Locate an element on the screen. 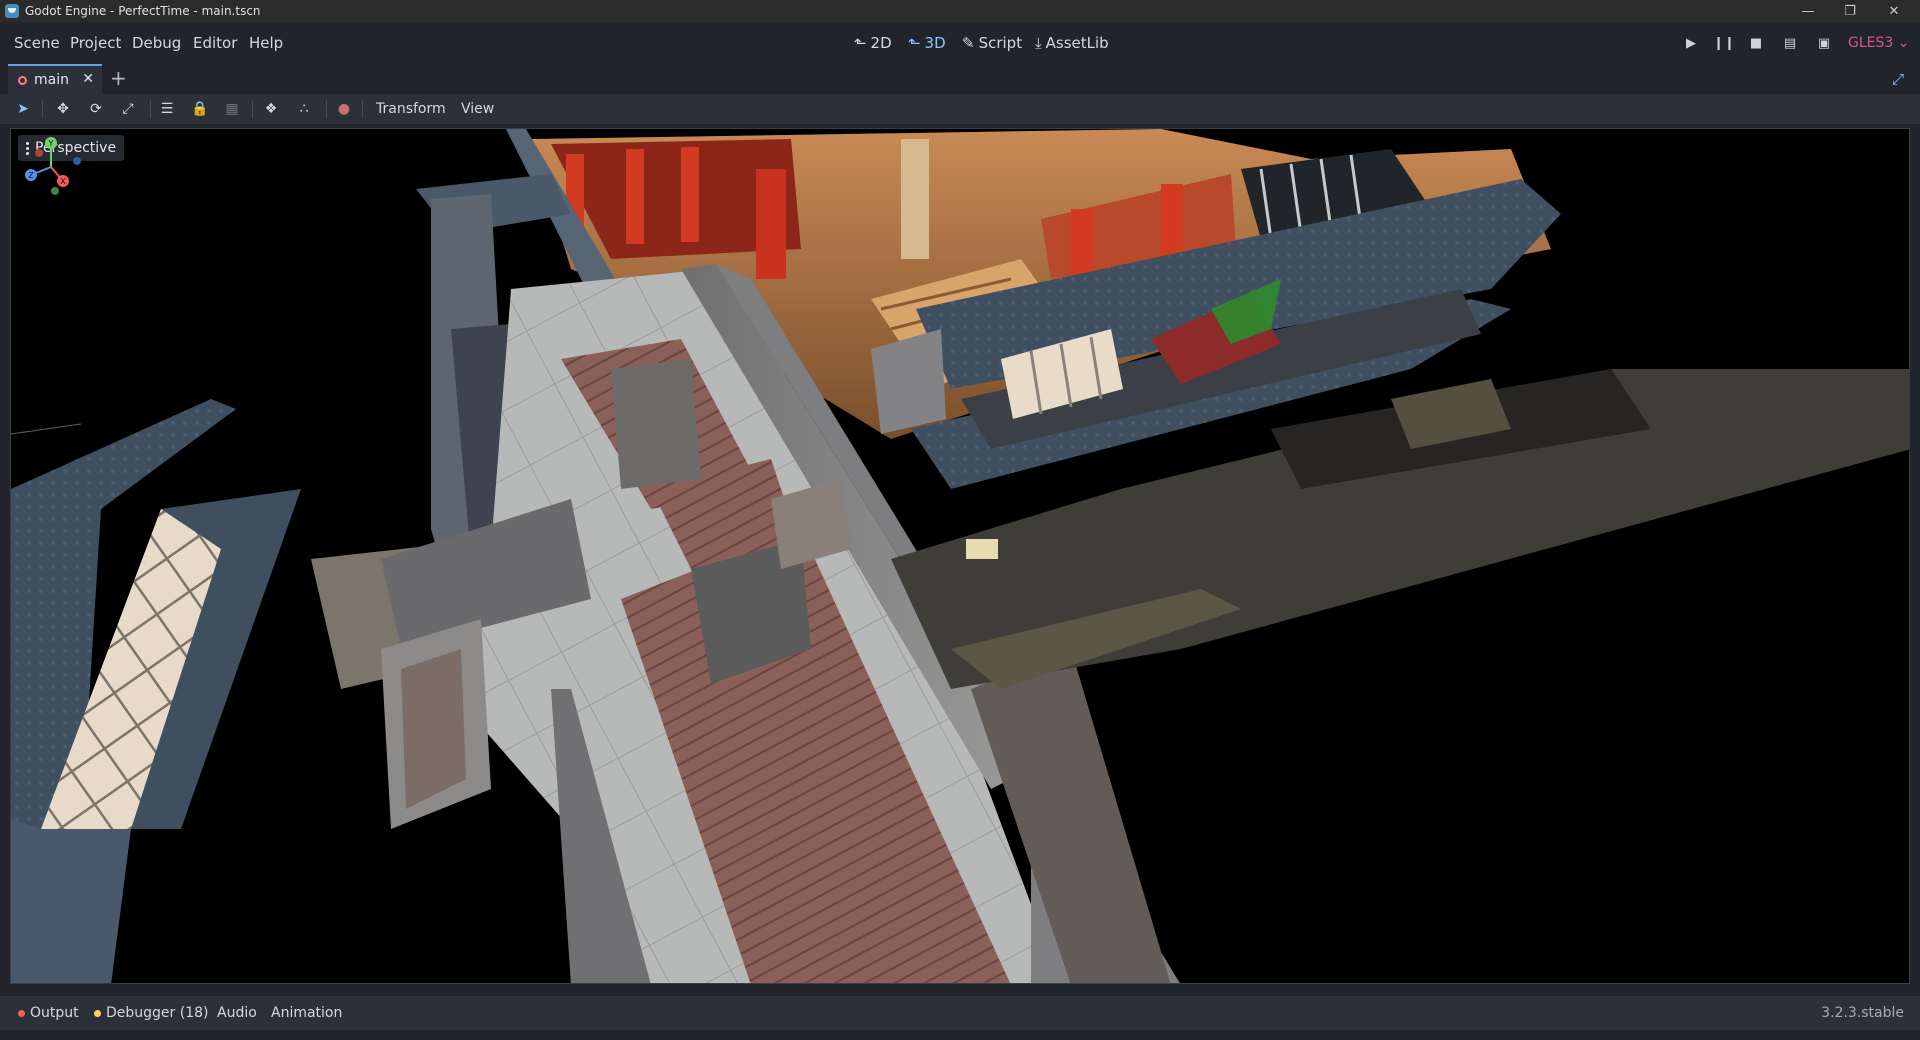 The height and width of the screenshot is (1040, 1920). debugger-tab: Debugger (18) is located at coordinates (151, 1013).